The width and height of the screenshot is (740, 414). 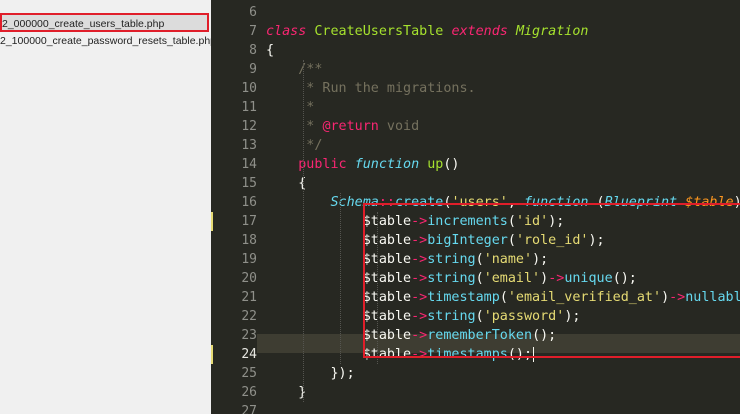 I want to click on code-token: unique, so click(x=588, y=278).